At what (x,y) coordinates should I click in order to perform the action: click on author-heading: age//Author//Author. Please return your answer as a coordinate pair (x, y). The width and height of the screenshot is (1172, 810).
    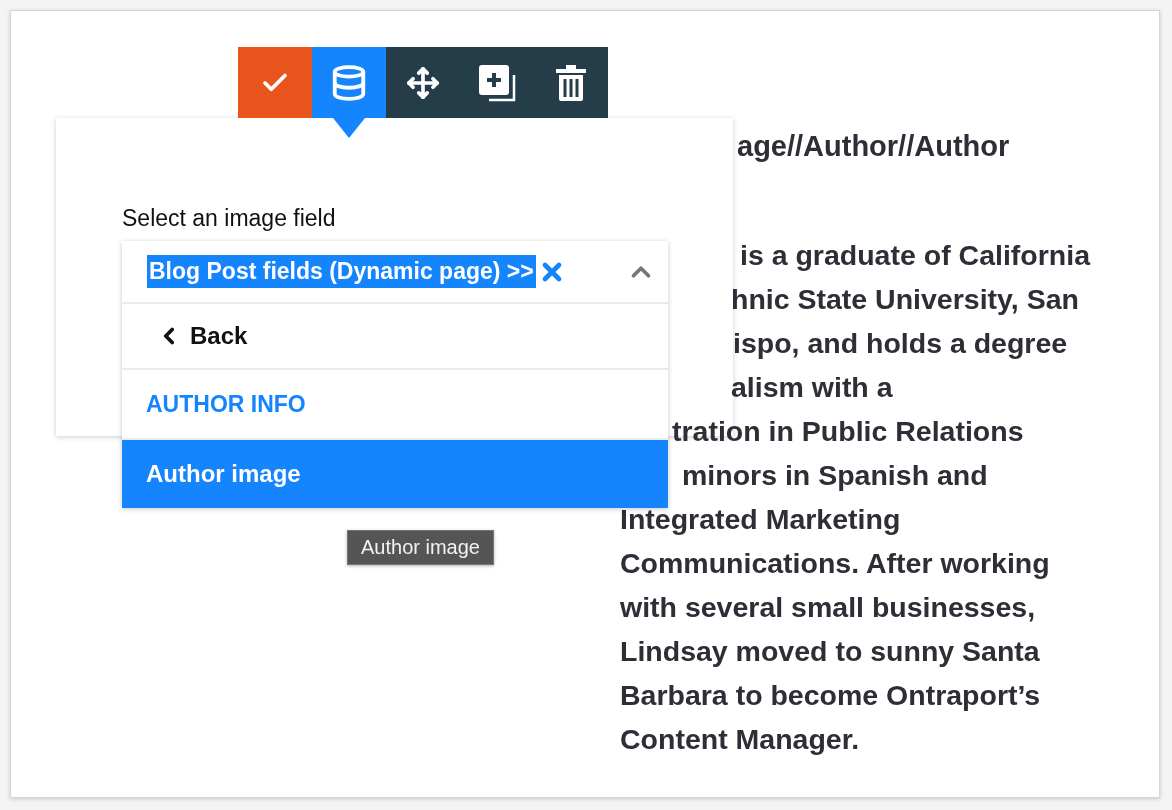
    Looking at the image, I should click on (874, 146).